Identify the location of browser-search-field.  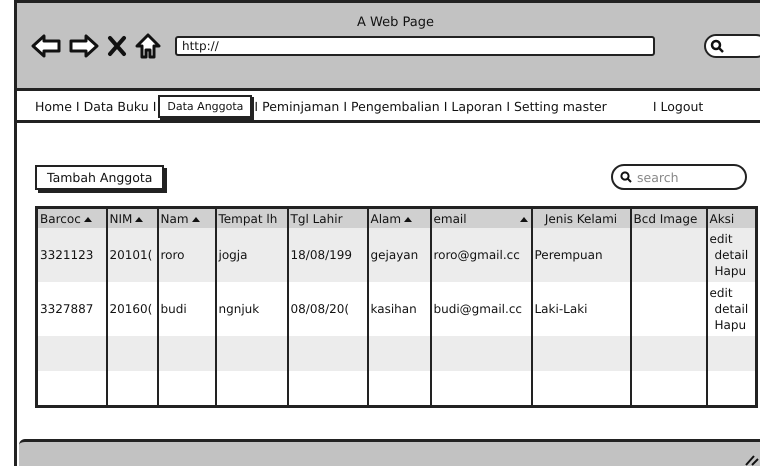
(732, 46).